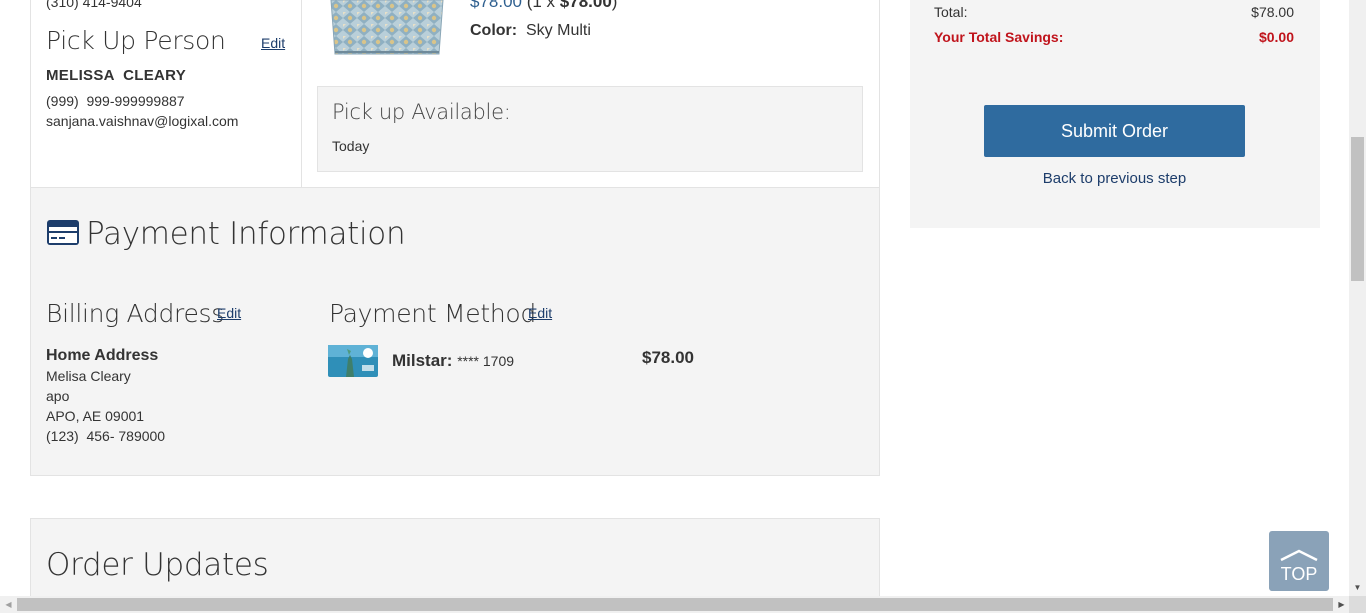 Image resolution: width=1366 pixels, height=613 pixels. I want to click on billing-address-title: Billing Address, so click(135, 313).